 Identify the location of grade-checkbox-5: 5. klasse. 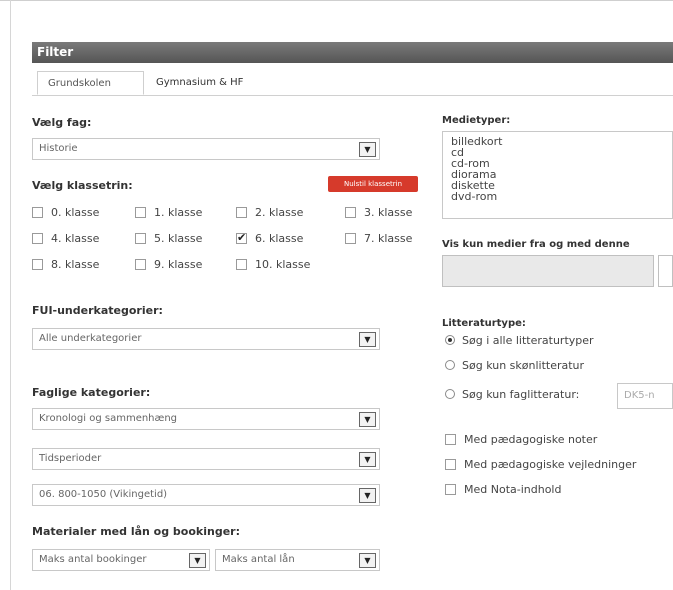
(168, 239).